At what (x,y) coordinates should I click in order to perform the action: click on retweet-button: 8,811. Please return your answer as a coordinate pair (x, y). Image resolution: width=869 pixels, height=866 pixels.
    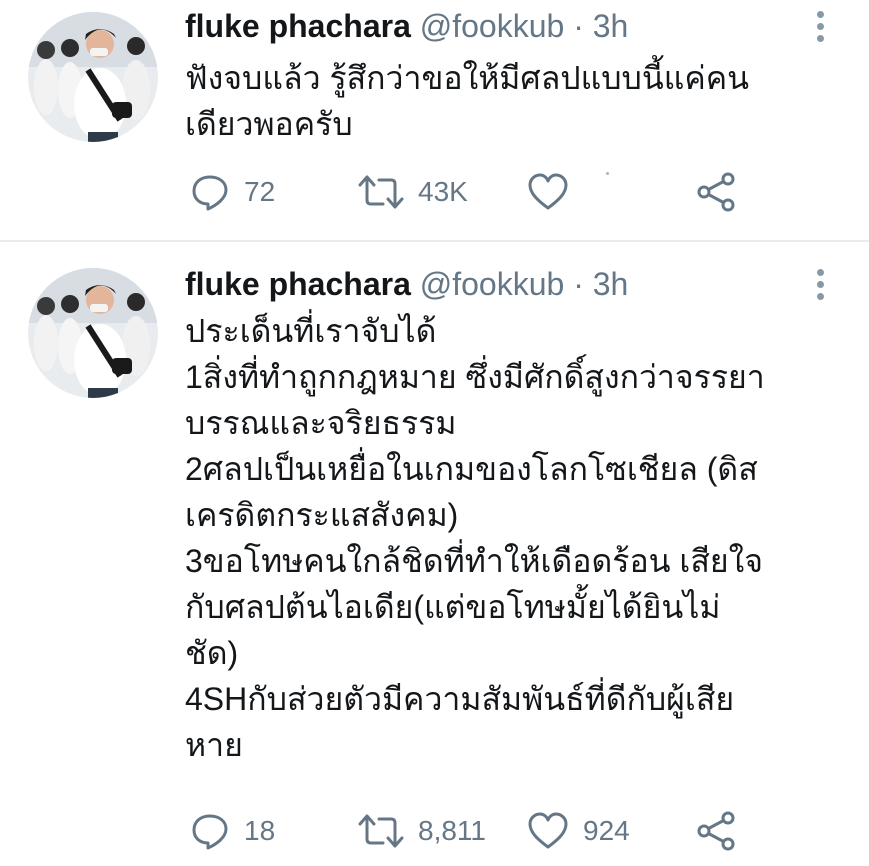
    Looking at the image, I should click on (422, 831).